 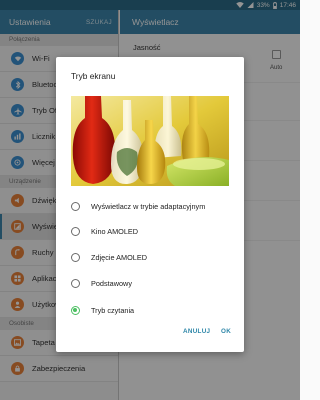 What do you see at coordinates (113, 310) in the screenshot?
I see `option-label: Tryb czytania` at bounding box center [113, 310].